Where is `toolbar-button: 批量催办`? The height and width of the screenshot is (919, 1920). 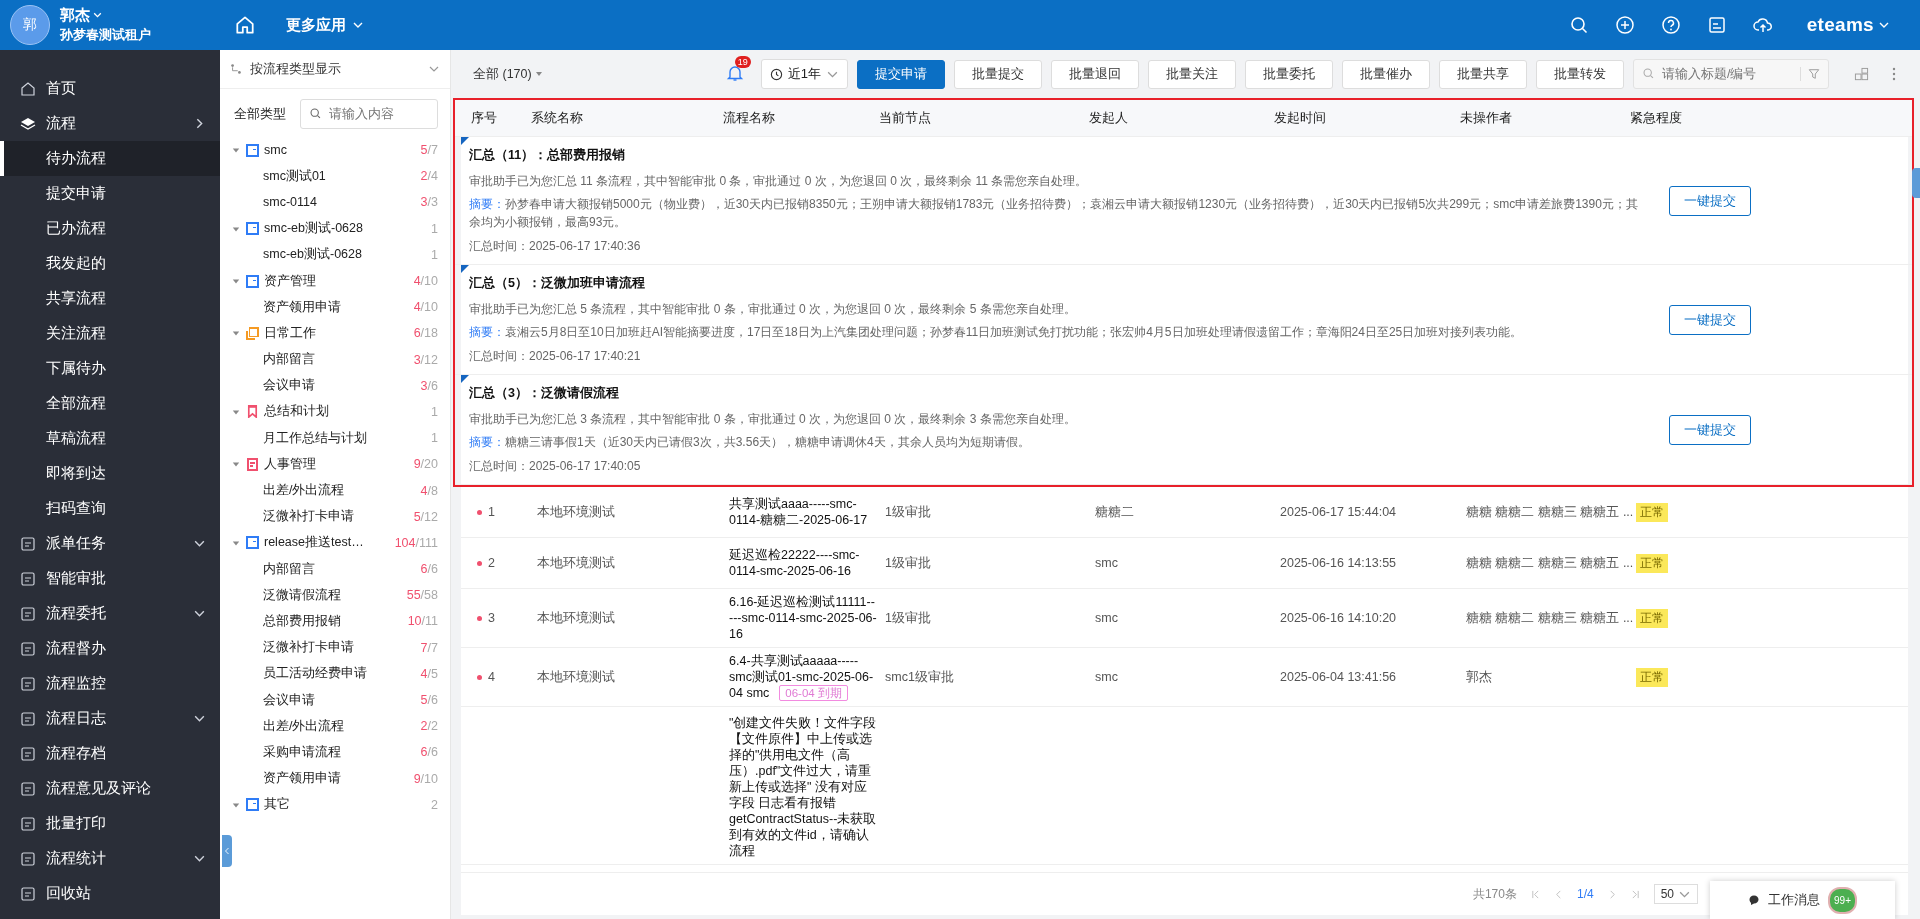
toolbar-button: 批量催办 is located at coordinates (1386, 74).